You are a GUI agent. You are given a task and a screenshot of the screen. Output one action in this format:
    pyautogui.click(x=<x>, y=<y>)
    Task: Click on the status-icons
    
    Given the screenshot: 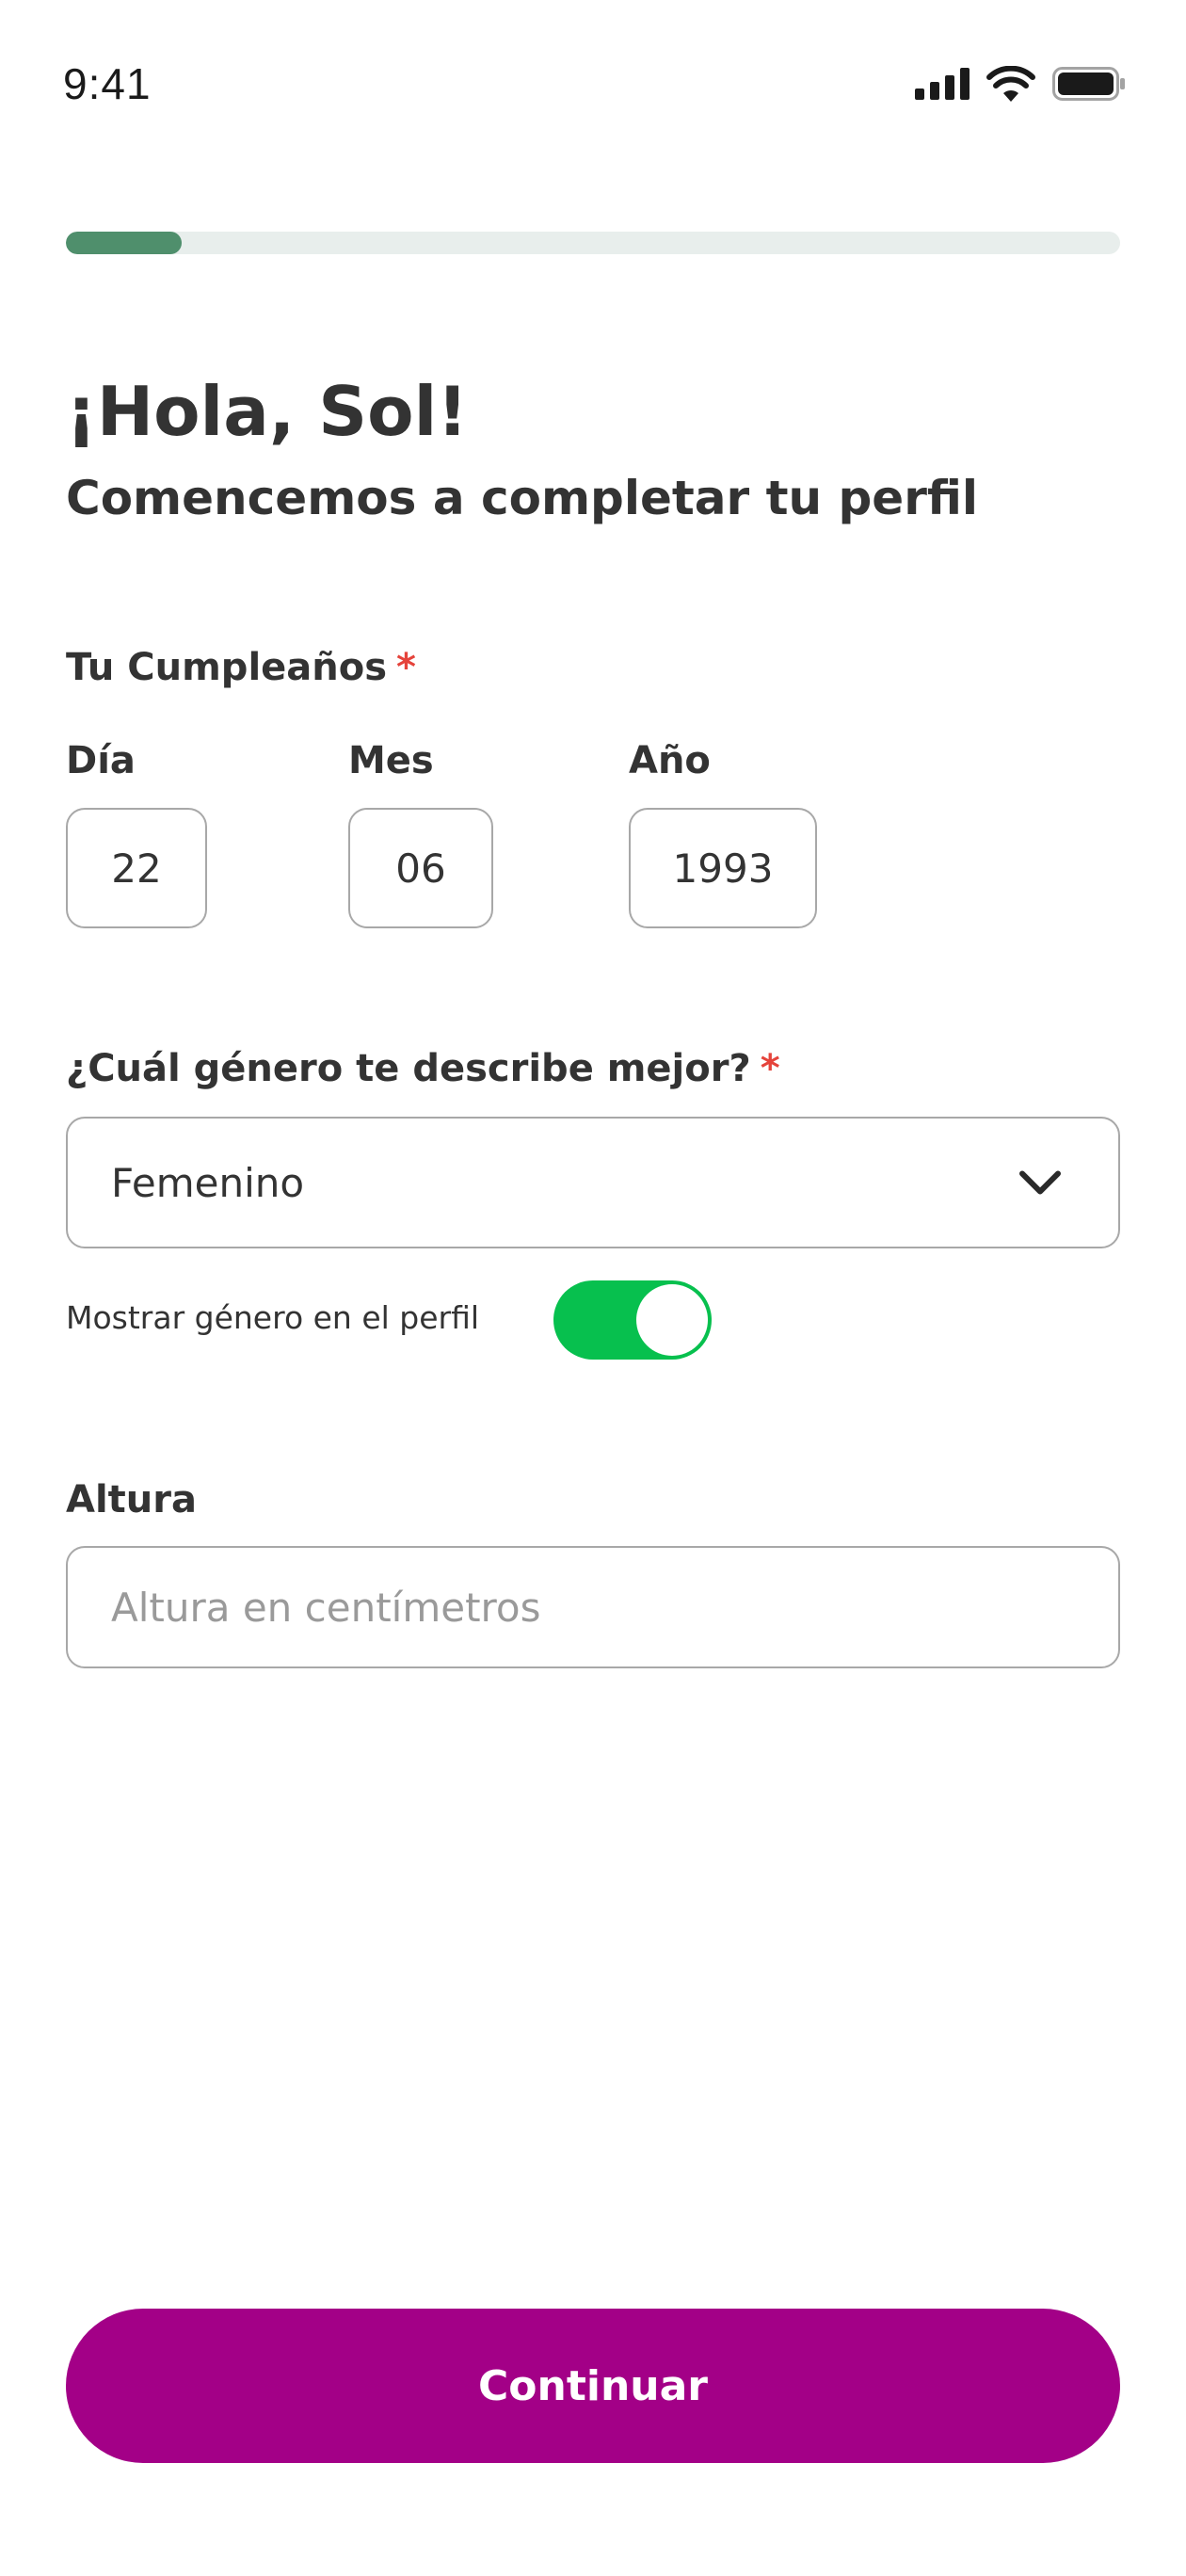 What is the action you would take?
    pyautogui.click(x=1020, y=85)
    